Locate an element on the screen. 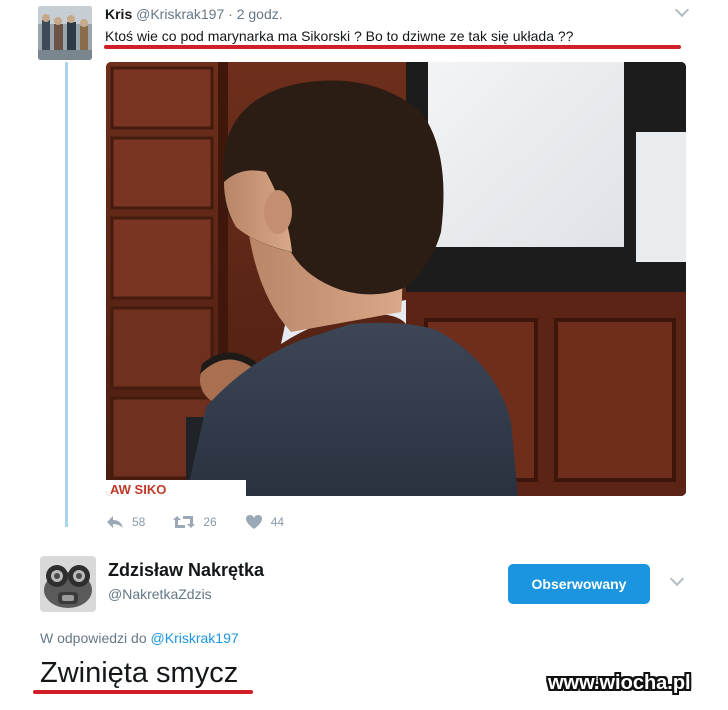 The image size is (728, 710). author-name: Zdzisław Nakrętka is located at coordinates (186, 570).